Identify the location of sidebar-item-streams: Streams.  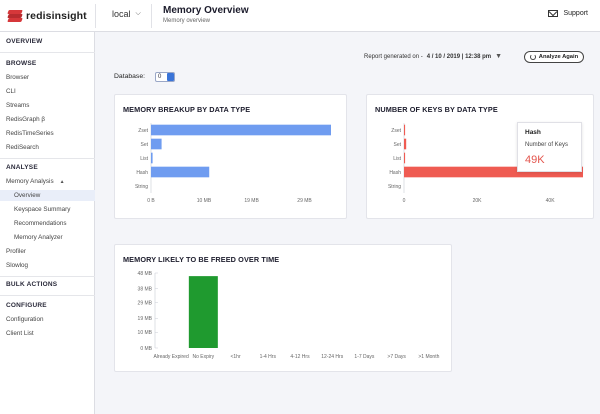
(17, 105).